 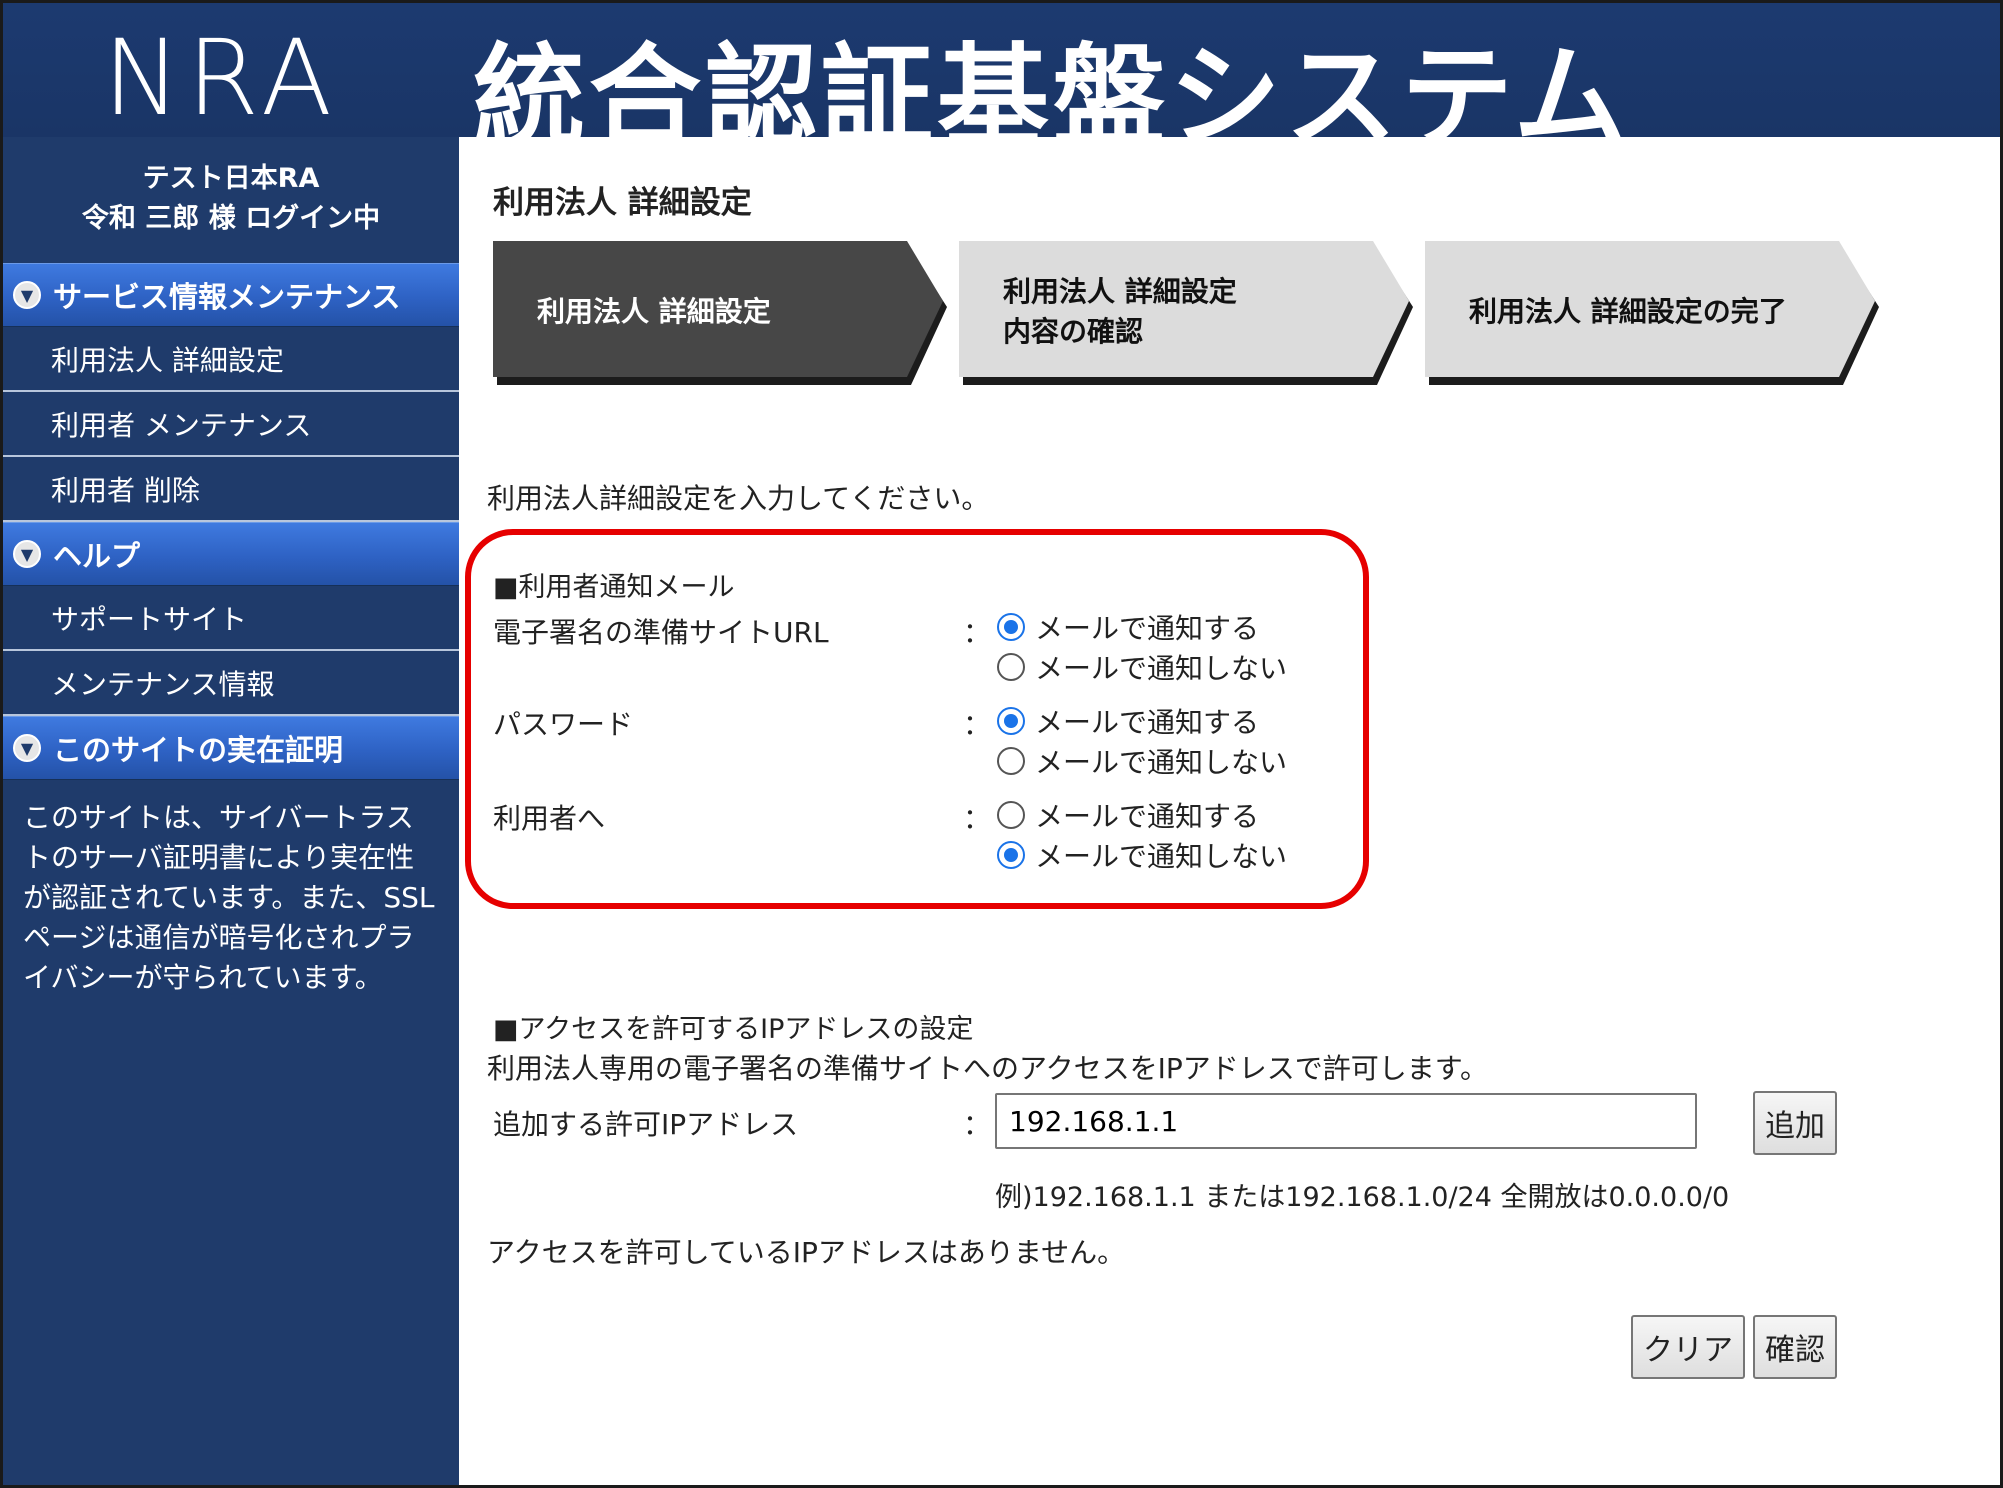 I want to click on add-ip-button: 追加, so click(x=1795, y=1123).